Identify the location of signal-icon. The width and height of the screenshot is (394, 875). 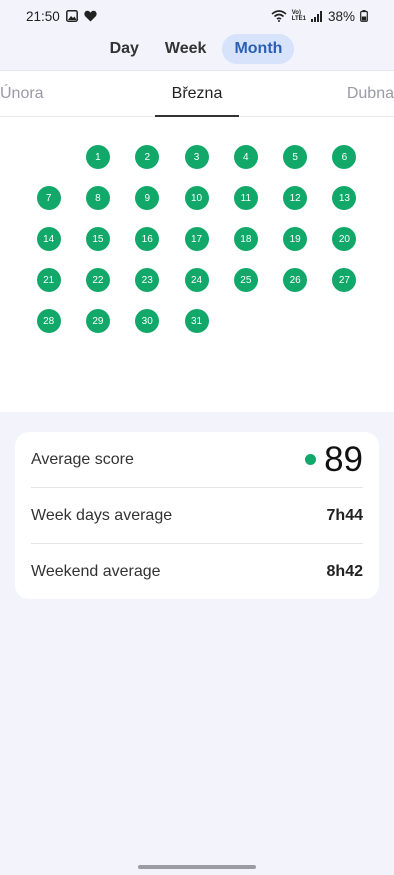
(316, 16).